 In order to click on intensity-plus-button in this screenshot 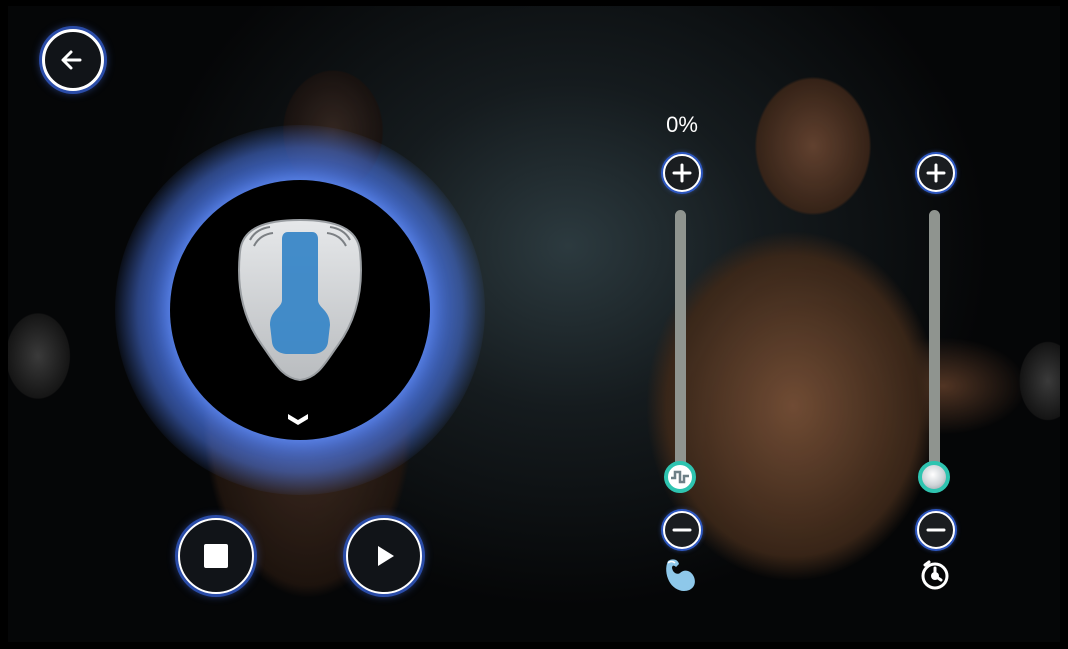, I will do `click(682, 173)`.